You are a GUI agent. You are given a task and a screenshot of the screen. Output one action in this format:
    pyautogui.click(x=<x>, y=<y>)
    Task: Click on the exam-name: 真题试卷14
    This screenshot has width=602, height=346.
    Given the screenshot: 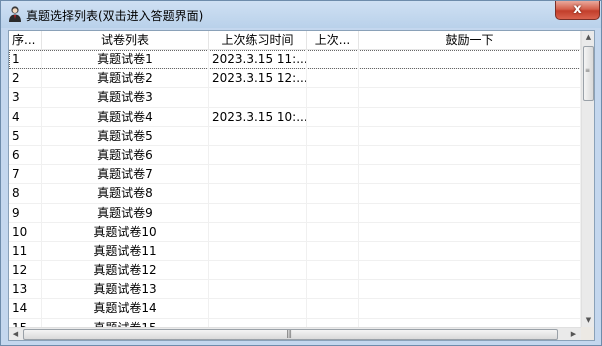 What is the action you would take?
    pyautogui.click(x=125, y=309)
    